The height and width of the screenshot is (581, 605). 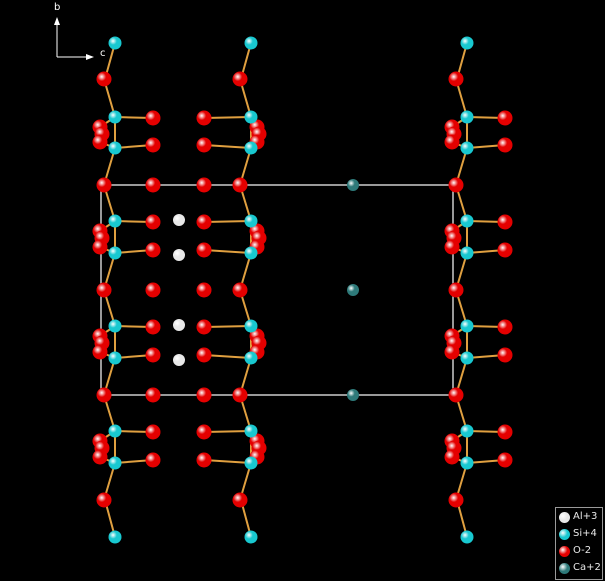 I want to click on legend-item-al: Al+3, so click(x=578, y=517).